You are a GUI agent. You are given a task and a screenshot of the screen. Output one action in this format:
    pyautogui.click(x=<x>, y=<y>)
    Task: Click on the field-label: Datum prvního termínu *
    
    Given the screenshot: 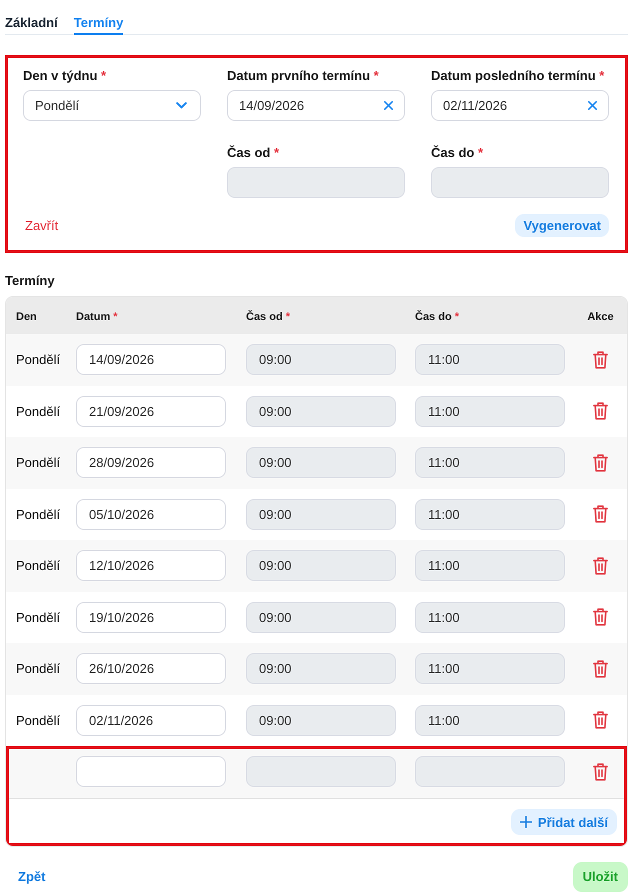 What is the action you would take?
    pyautogui.click(x=303, y=75)
    